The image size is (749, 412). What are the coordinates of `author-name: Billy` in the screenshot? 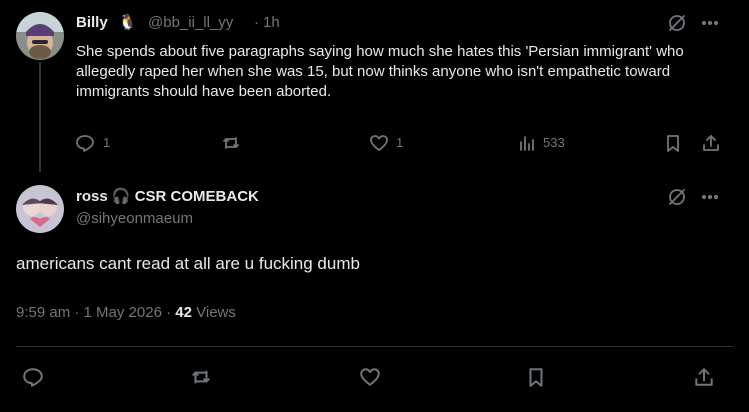 It's located at (92, 22).